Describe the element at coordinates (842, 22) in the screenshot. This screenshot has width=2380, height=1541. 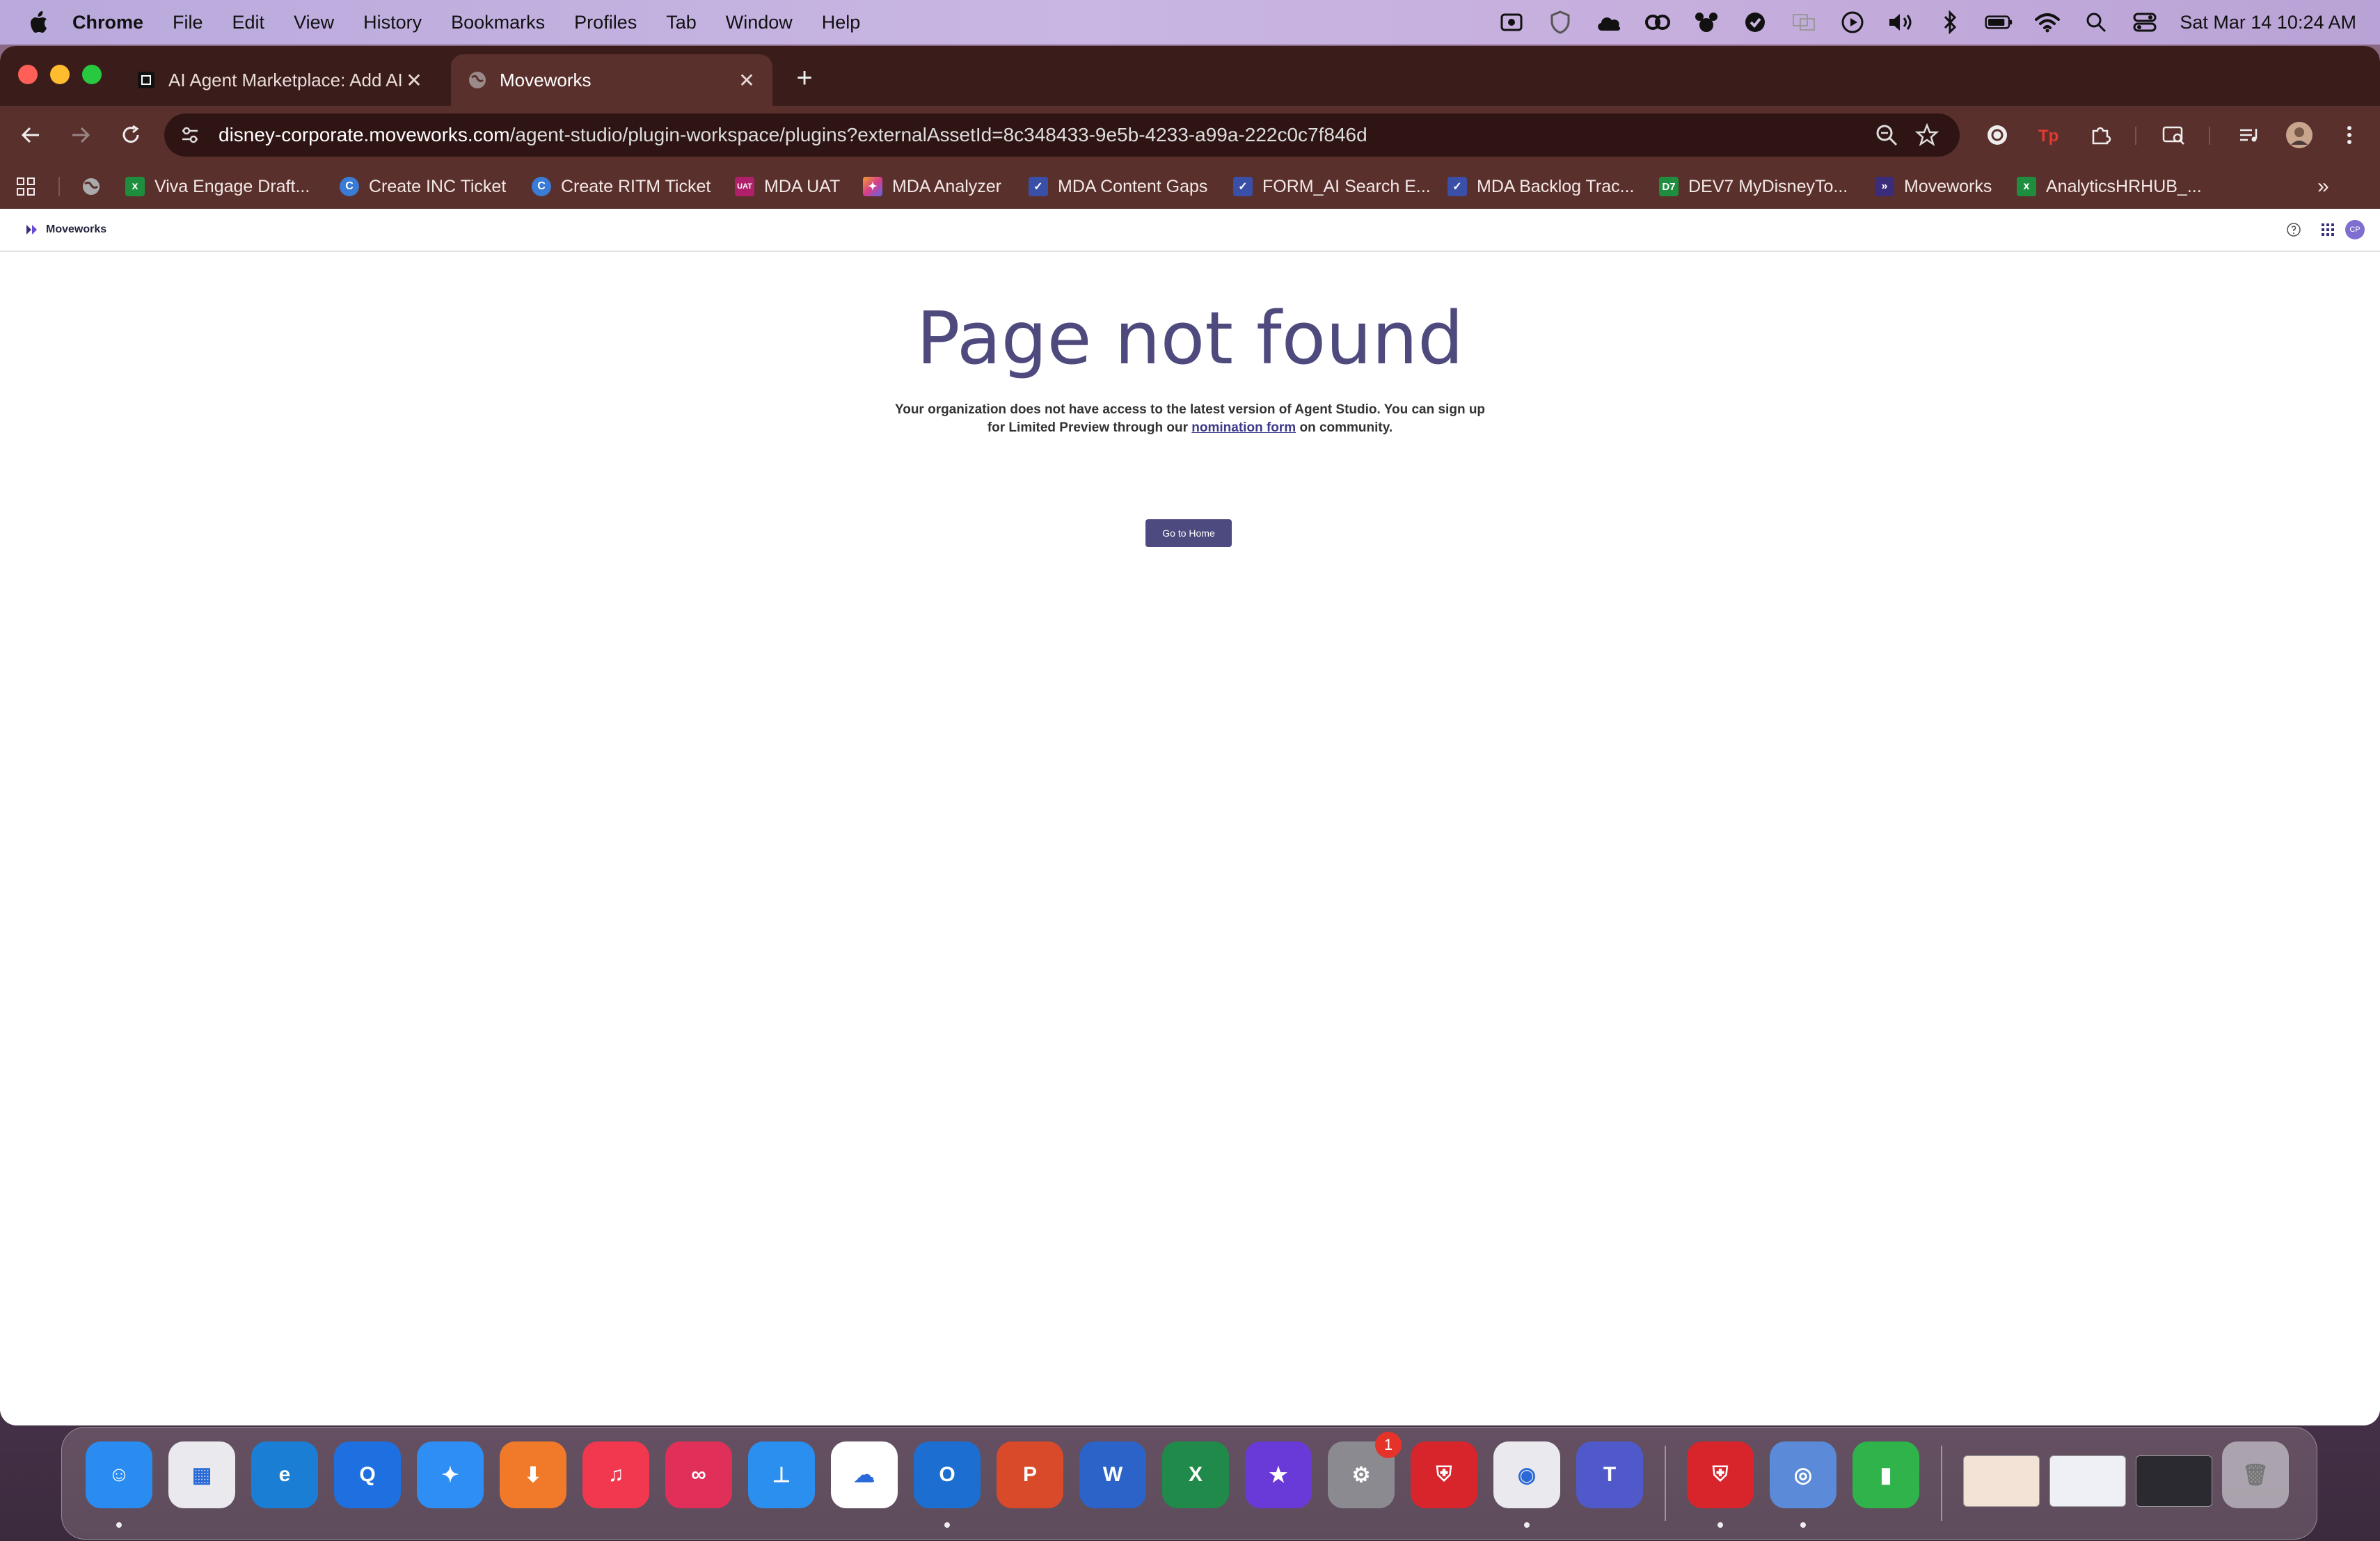
I see `menu-help: Help` at that location.